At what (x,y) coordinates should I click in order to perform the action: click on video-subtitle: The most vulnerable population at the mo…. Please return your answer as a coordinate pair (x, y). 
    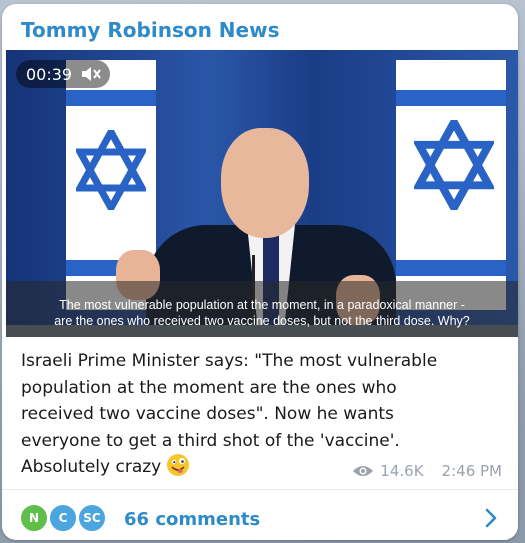
    Looking at the image, I should click on (262, 313).